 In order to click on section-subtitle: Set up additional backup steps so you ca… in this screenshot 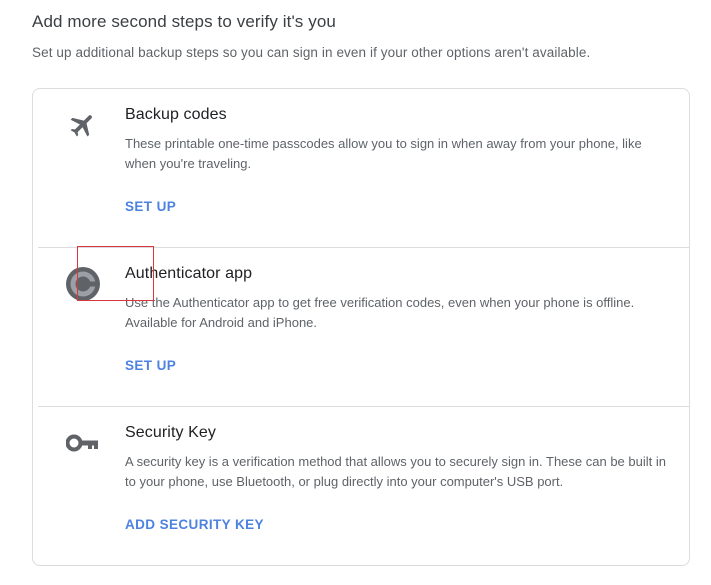, I will do `click(311, 52)`.